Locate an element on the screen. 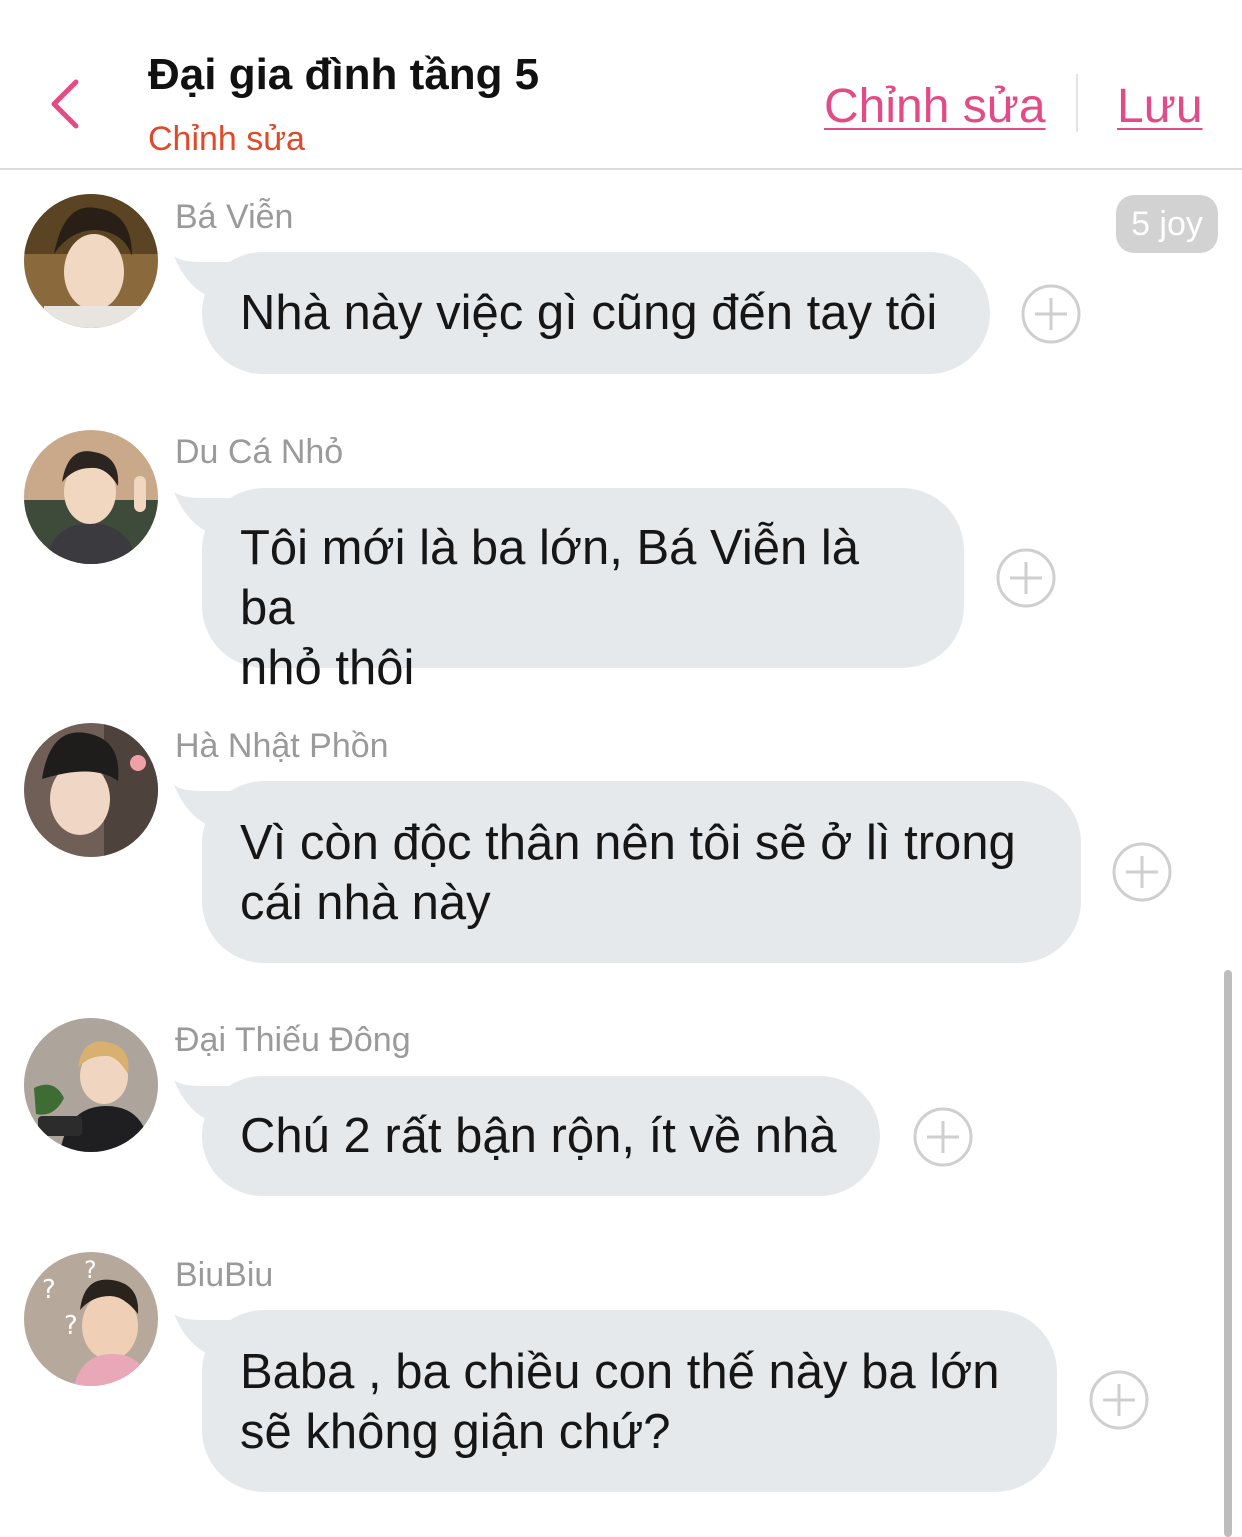 Image resolution: width=1242 pixels, height=1537 pixels. chat-subtitle: Chỉnh sửa is located at coordinates (226, 139).